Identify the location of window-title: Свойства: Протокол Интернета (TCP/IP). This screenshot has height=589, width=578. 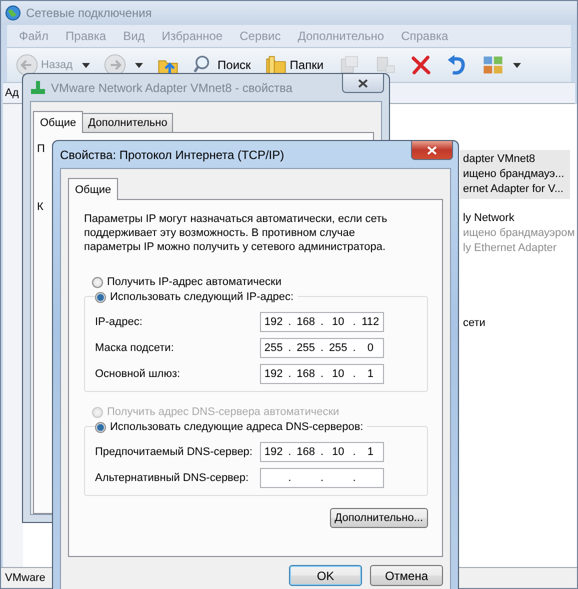
(172, 155).